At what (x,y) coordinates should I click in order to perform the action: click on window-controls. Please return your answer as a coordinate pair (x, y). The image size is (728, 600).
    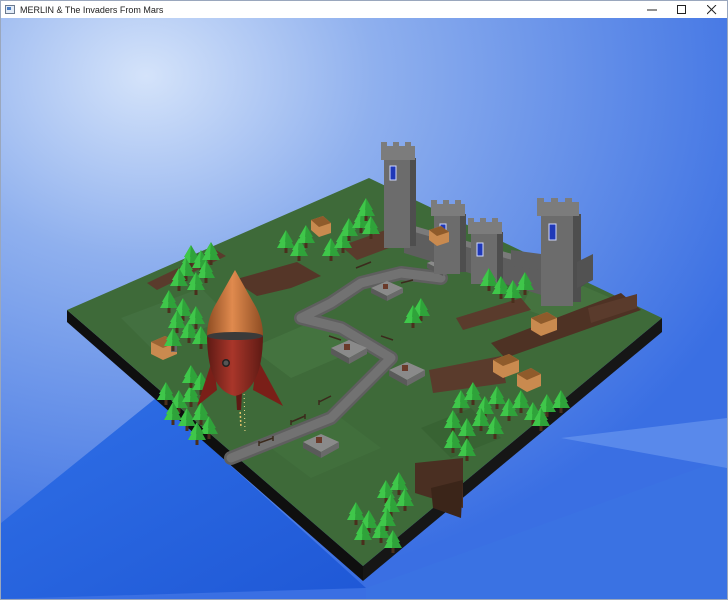
    Looking at the image, I should click on (682, 9).